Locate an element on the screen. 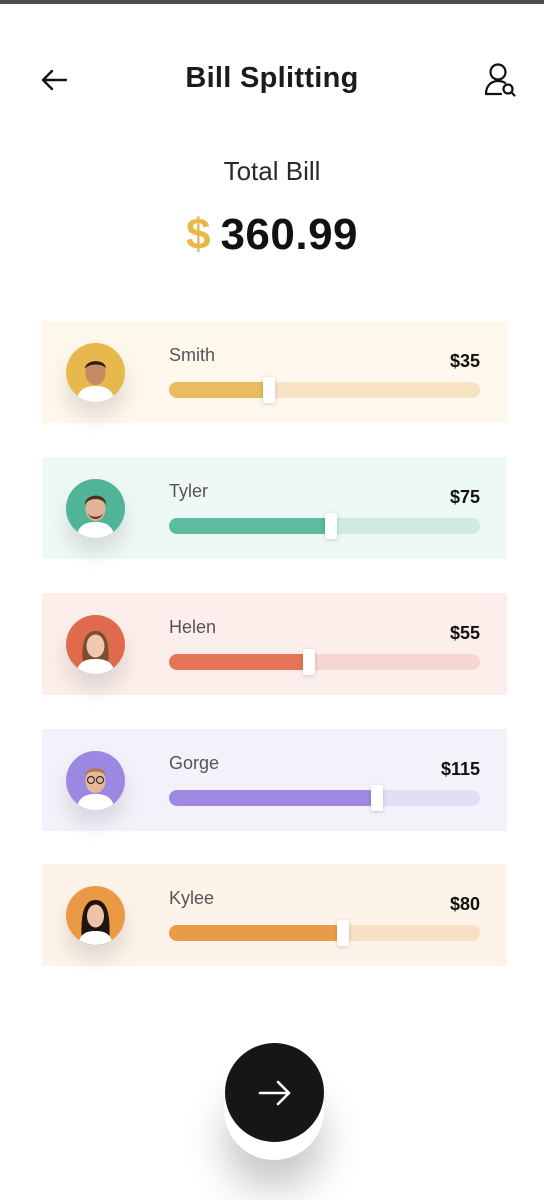 The width and height of the screenshot is (544, 1200). total-bill-amount: $ 360.99 is located at coordinates (272, 235).